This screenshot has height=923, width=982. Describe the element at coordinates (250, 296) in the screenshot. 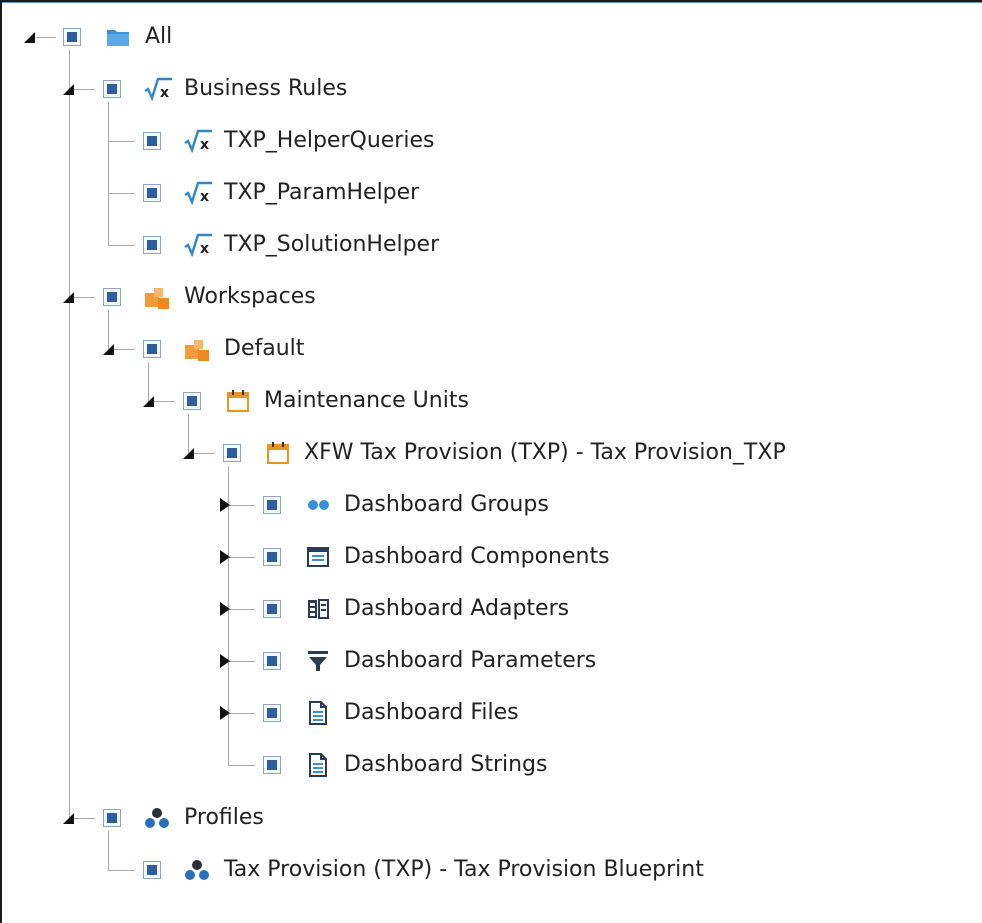

I see `node-label: Workspaces` at that location.